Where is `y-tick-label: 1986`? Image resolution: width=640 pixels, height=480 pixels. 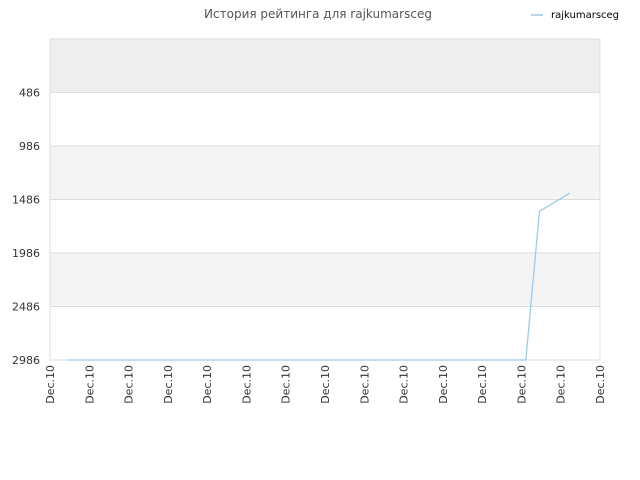
y-tick-label: 1986 is located at coordinates (26, 253).